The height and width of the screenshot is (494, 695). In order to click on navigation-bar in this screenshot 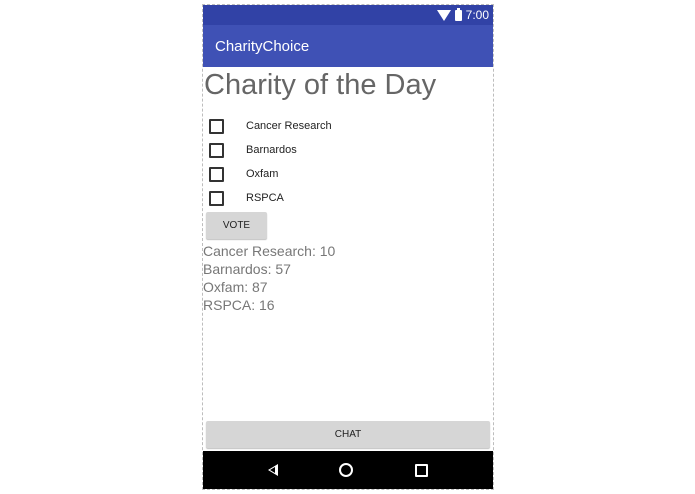, I will do `click(348, 470)`.